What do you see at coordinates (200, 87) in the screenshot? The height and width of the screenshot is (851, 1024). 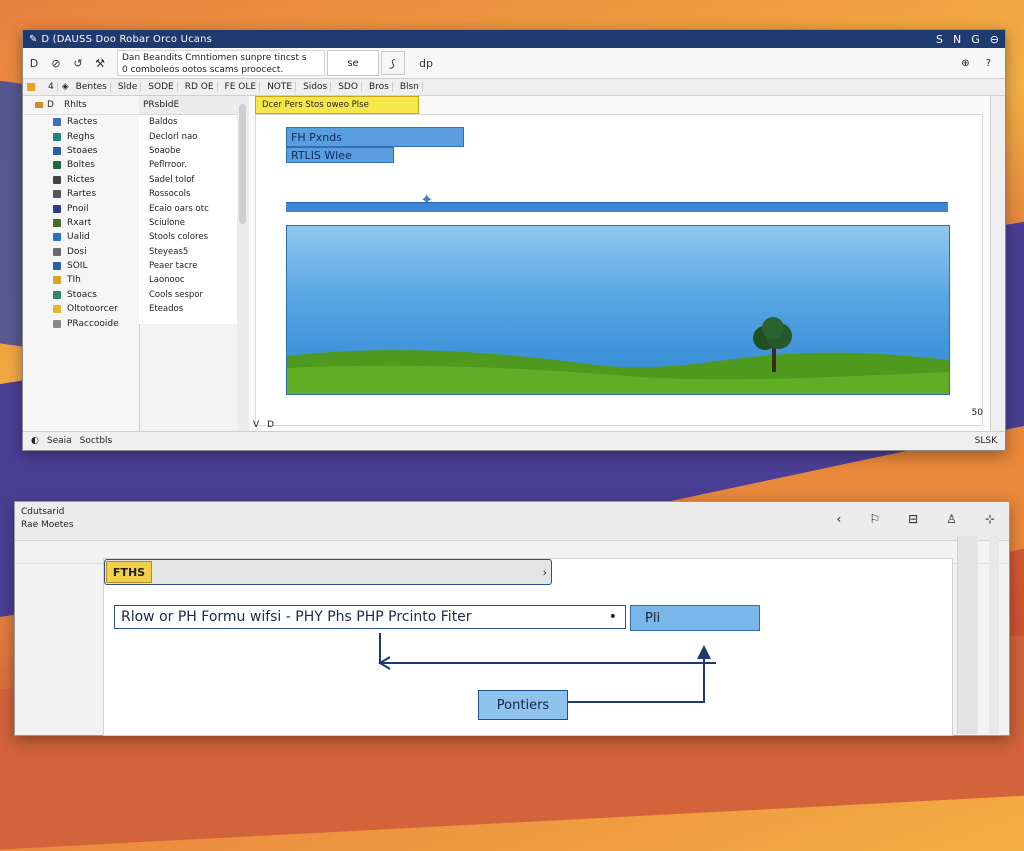 I see `toolbar-tab: RD OE` at bounding box center [200, 87].